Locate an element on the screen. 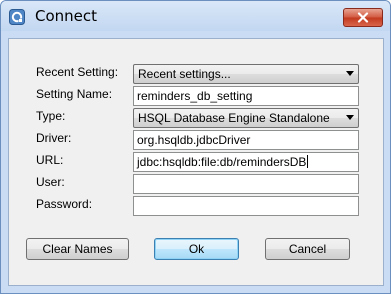  user-field is located at coordinates (246, 184).